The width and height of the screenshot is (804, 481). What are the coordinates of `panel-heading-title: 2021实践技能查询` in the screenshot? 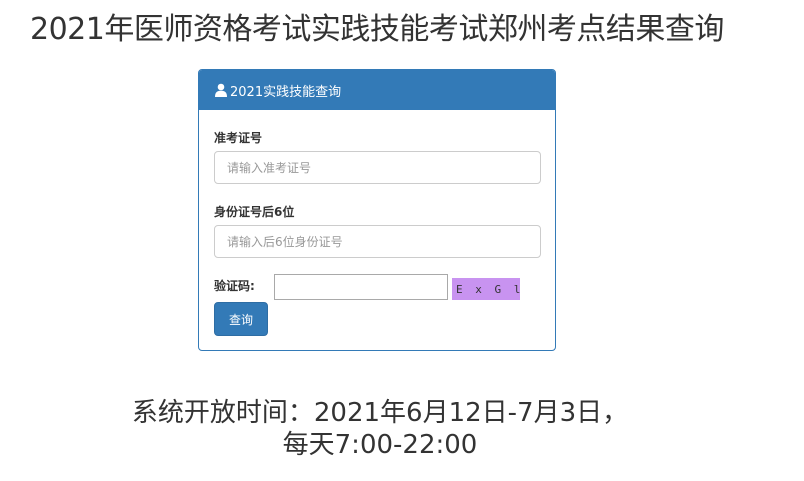 It's located at (286, 92).